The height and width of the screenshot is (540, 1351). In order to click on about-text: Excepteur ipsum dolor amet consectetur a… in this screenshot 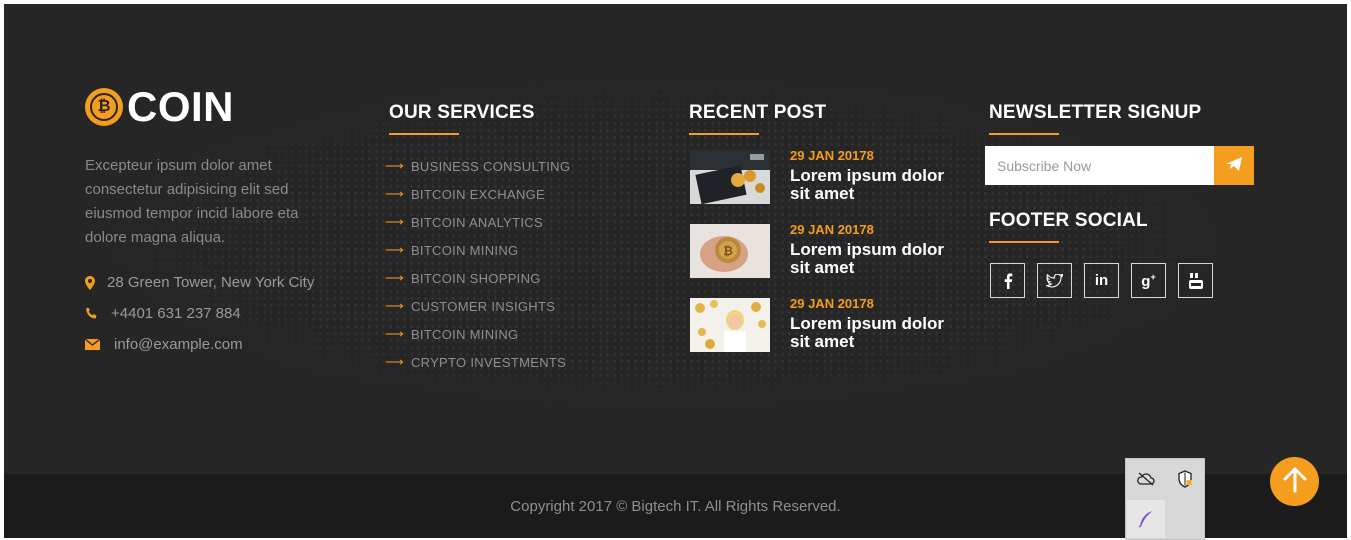, I will do `click(192, 201)`.